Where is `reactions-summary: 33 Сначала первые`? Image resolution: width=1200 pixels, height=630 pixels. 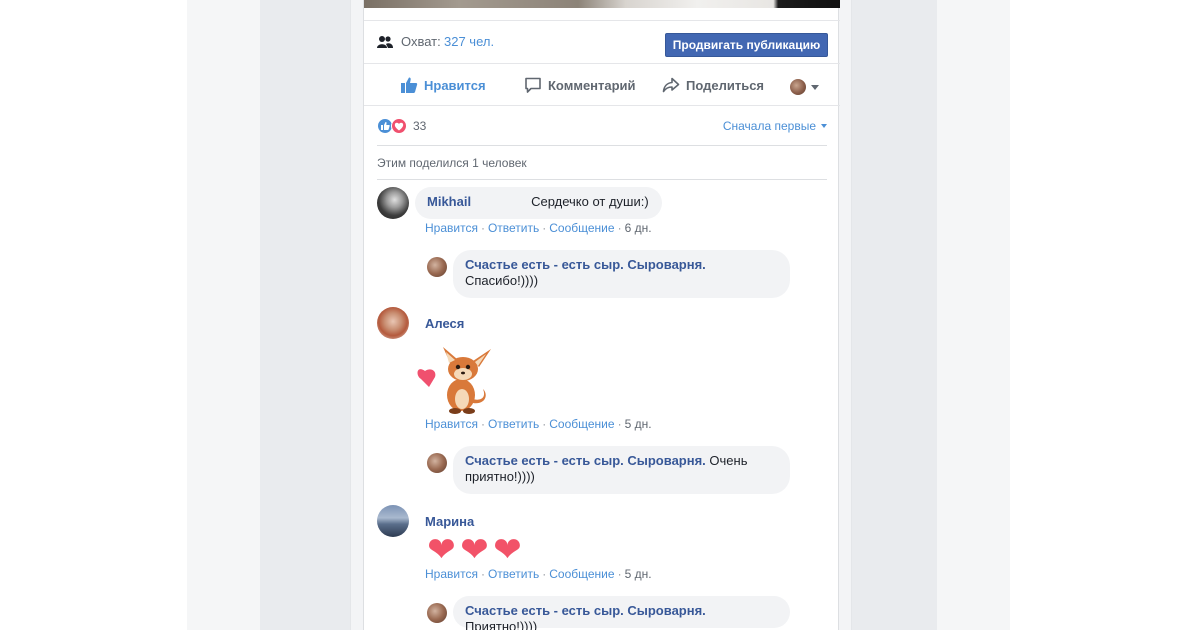
reactions-summary: 33 Сначала первые is located at coordinates (602, 126).